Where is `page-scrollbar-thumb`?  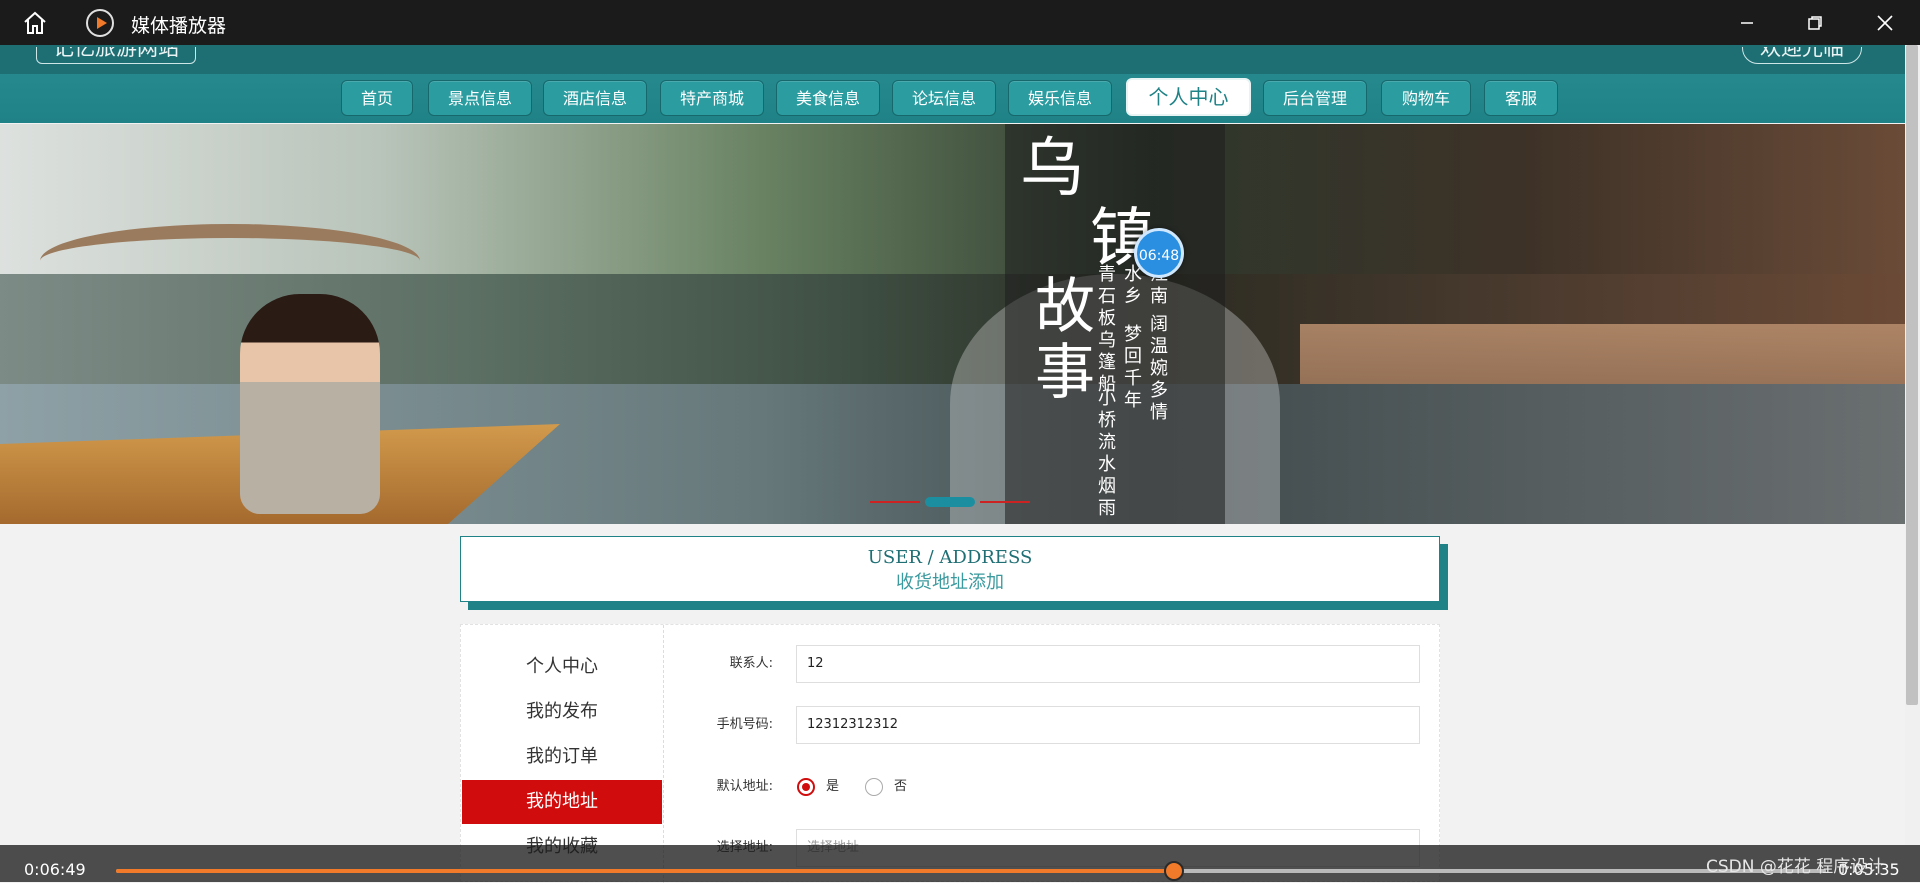
page-scrollbar-thumb is located at coordinates (1912, 375).